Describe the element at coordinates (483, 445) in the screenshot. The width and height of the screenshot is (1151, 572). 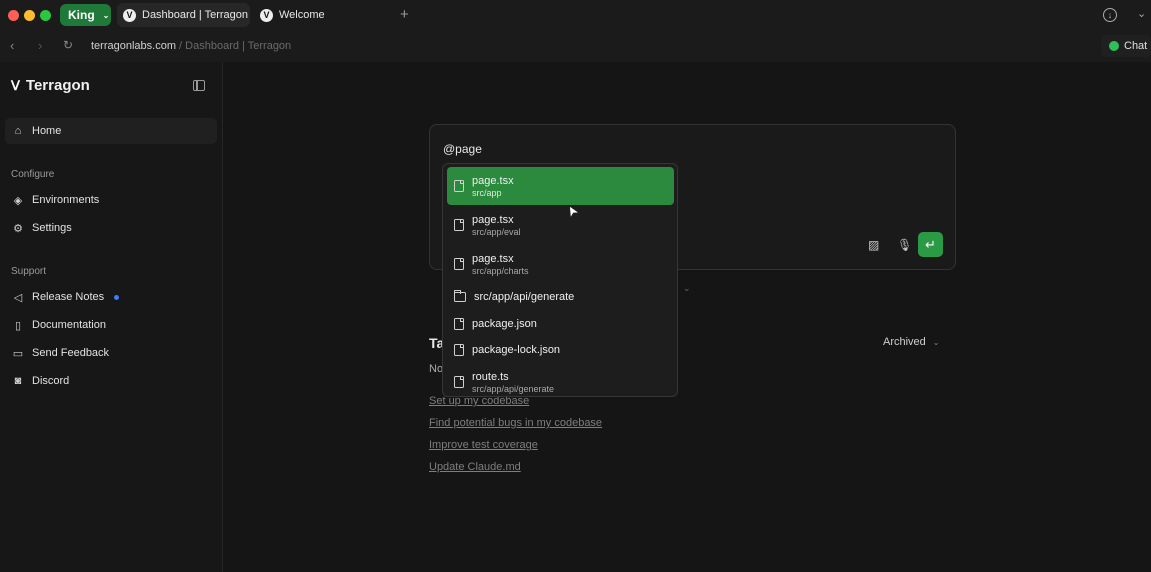
I see `suggestion-link: Improve test coverage` at that location.